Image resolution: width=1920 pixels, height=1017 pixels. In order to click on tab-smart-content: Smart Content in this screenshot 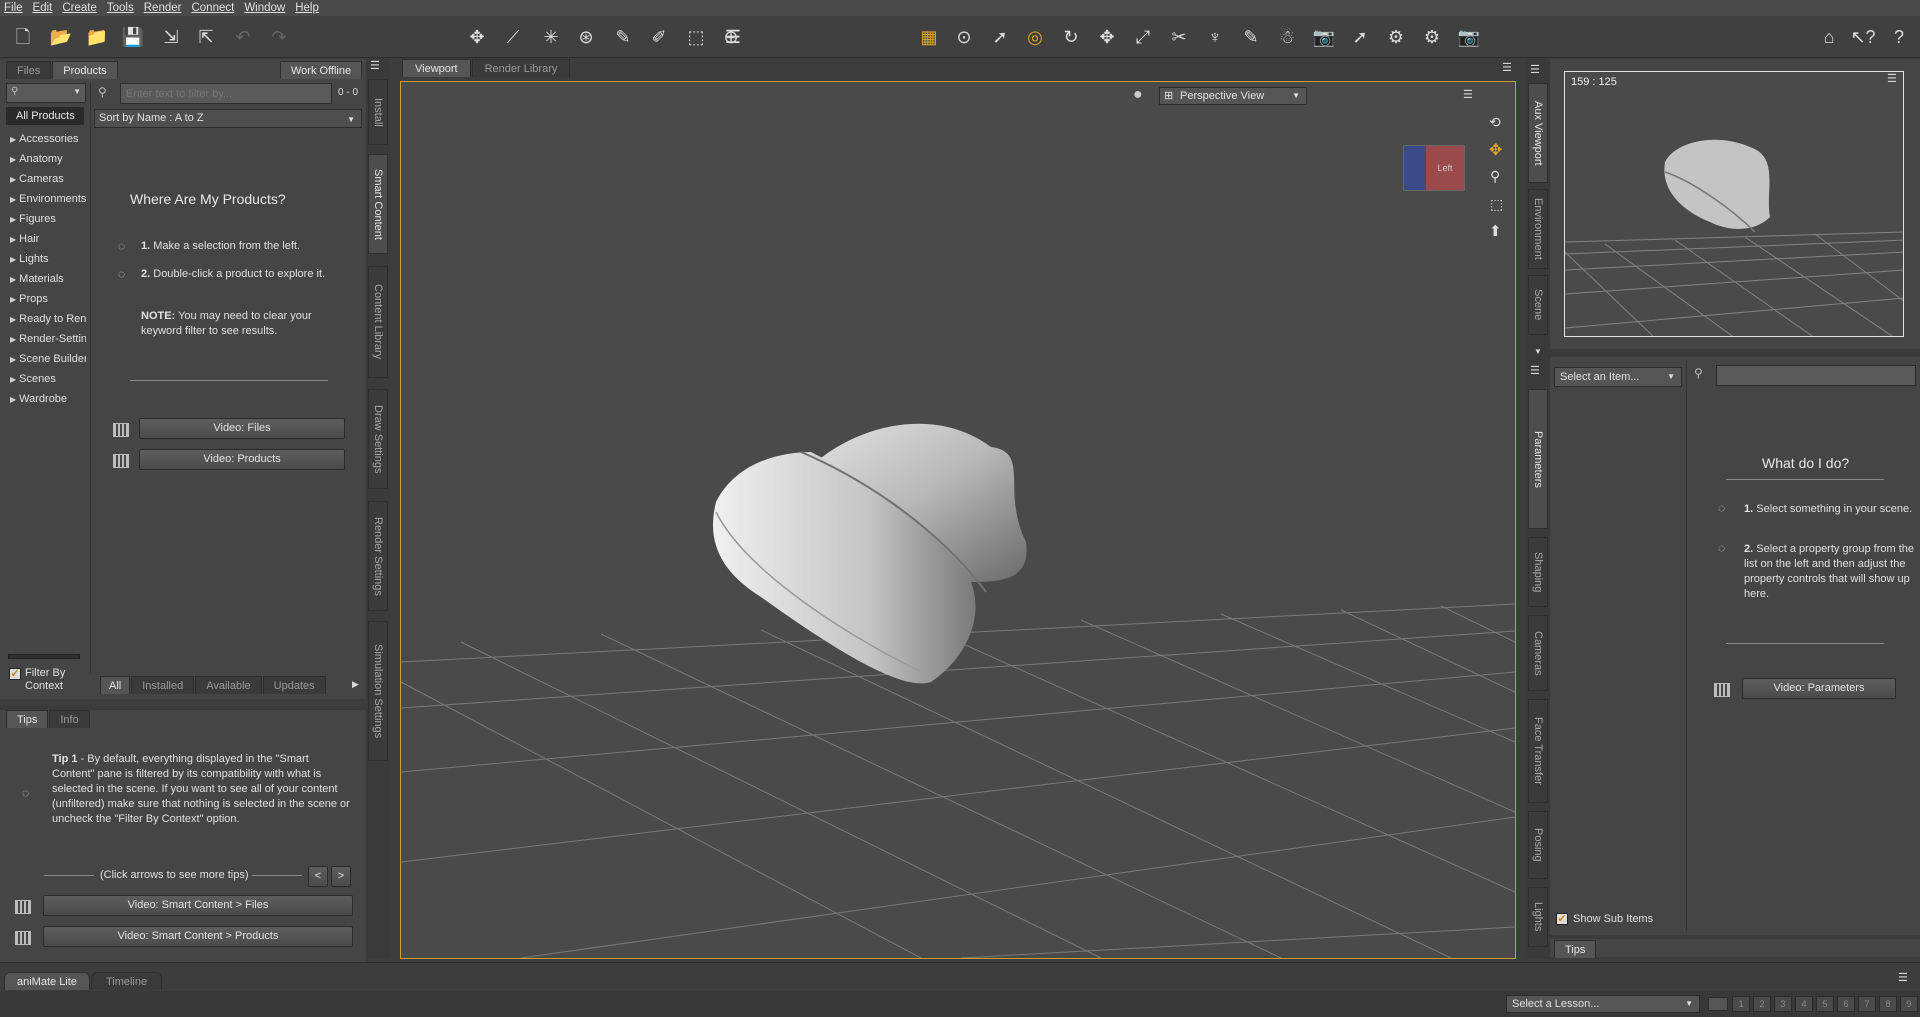, I will do `click(378, 204)`.